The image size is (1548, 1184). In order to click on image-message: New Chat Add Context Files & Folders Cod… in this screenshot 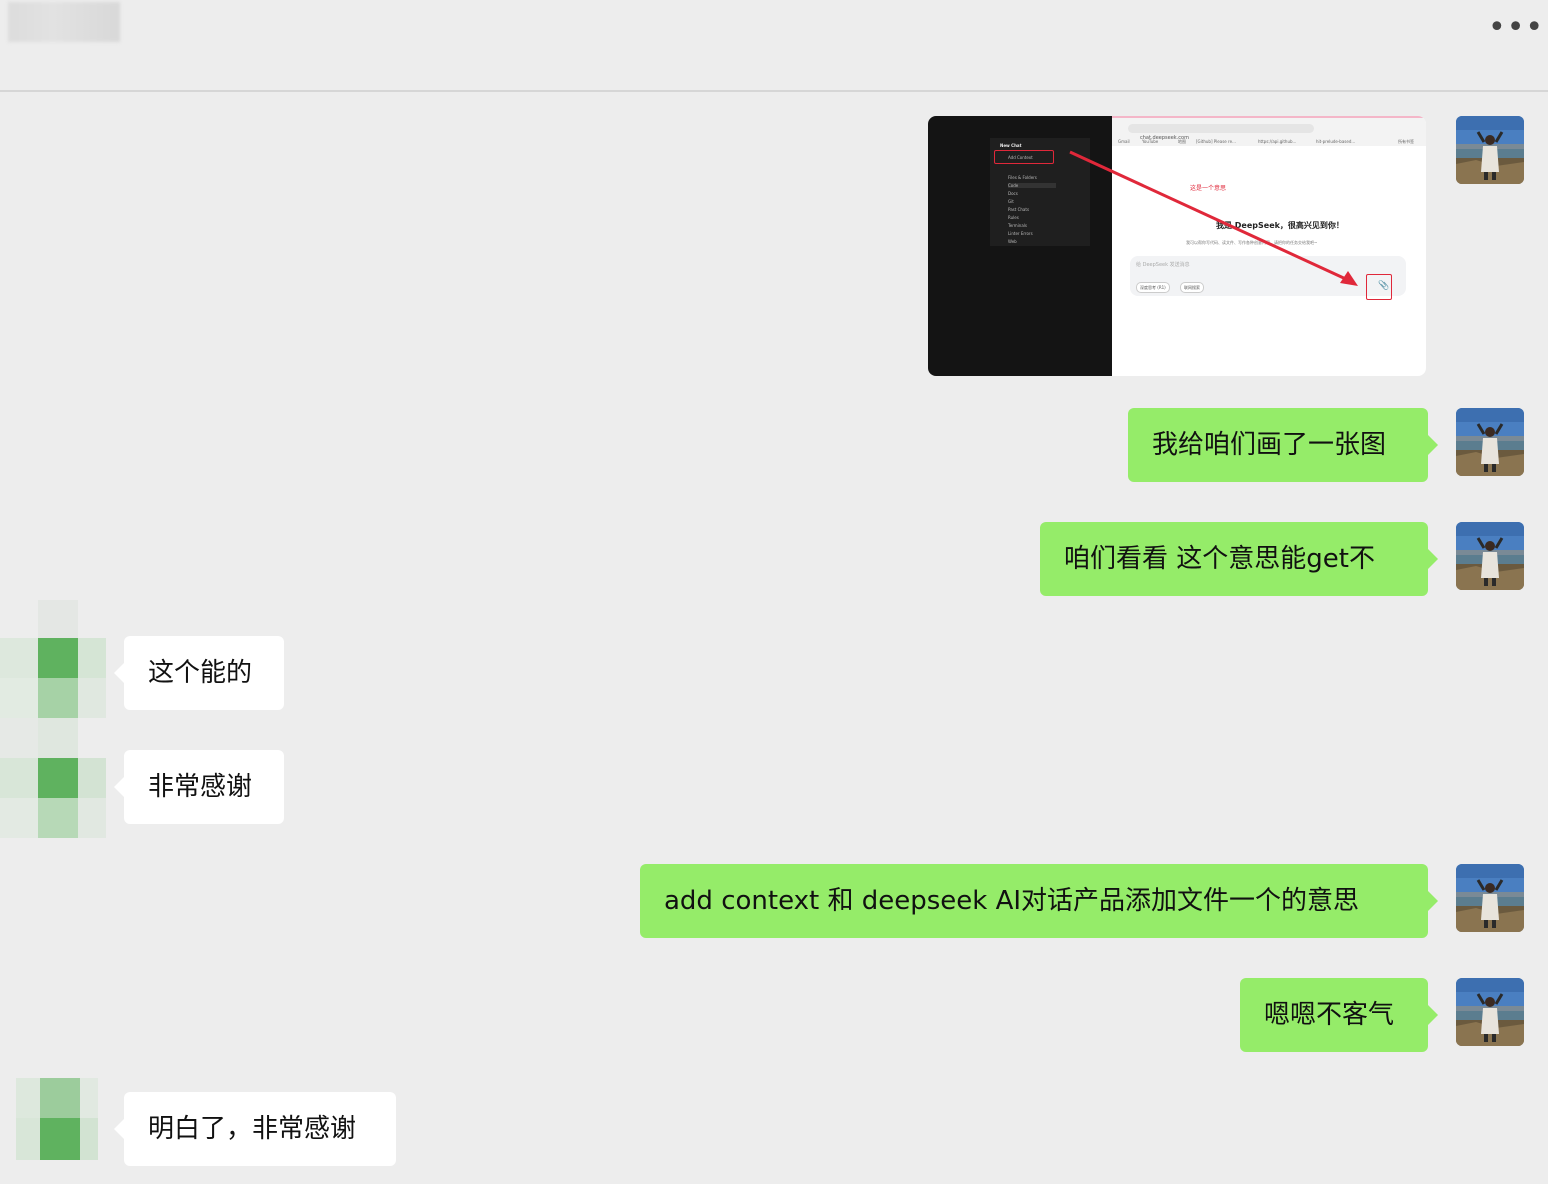, I will do `click(1177, 246)`.